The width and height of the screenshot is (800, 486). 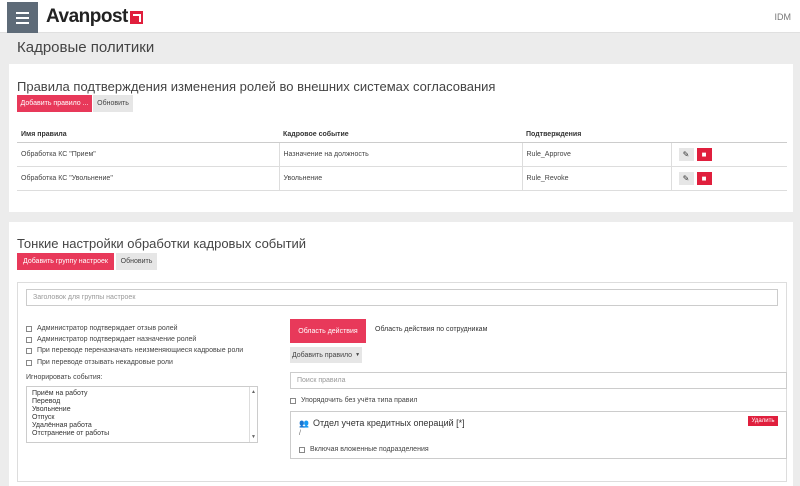 What do you see at coordinates (142, 394) in the screenshot?
I see `list-item: Приём на работу` at bounding box center [142, 394].